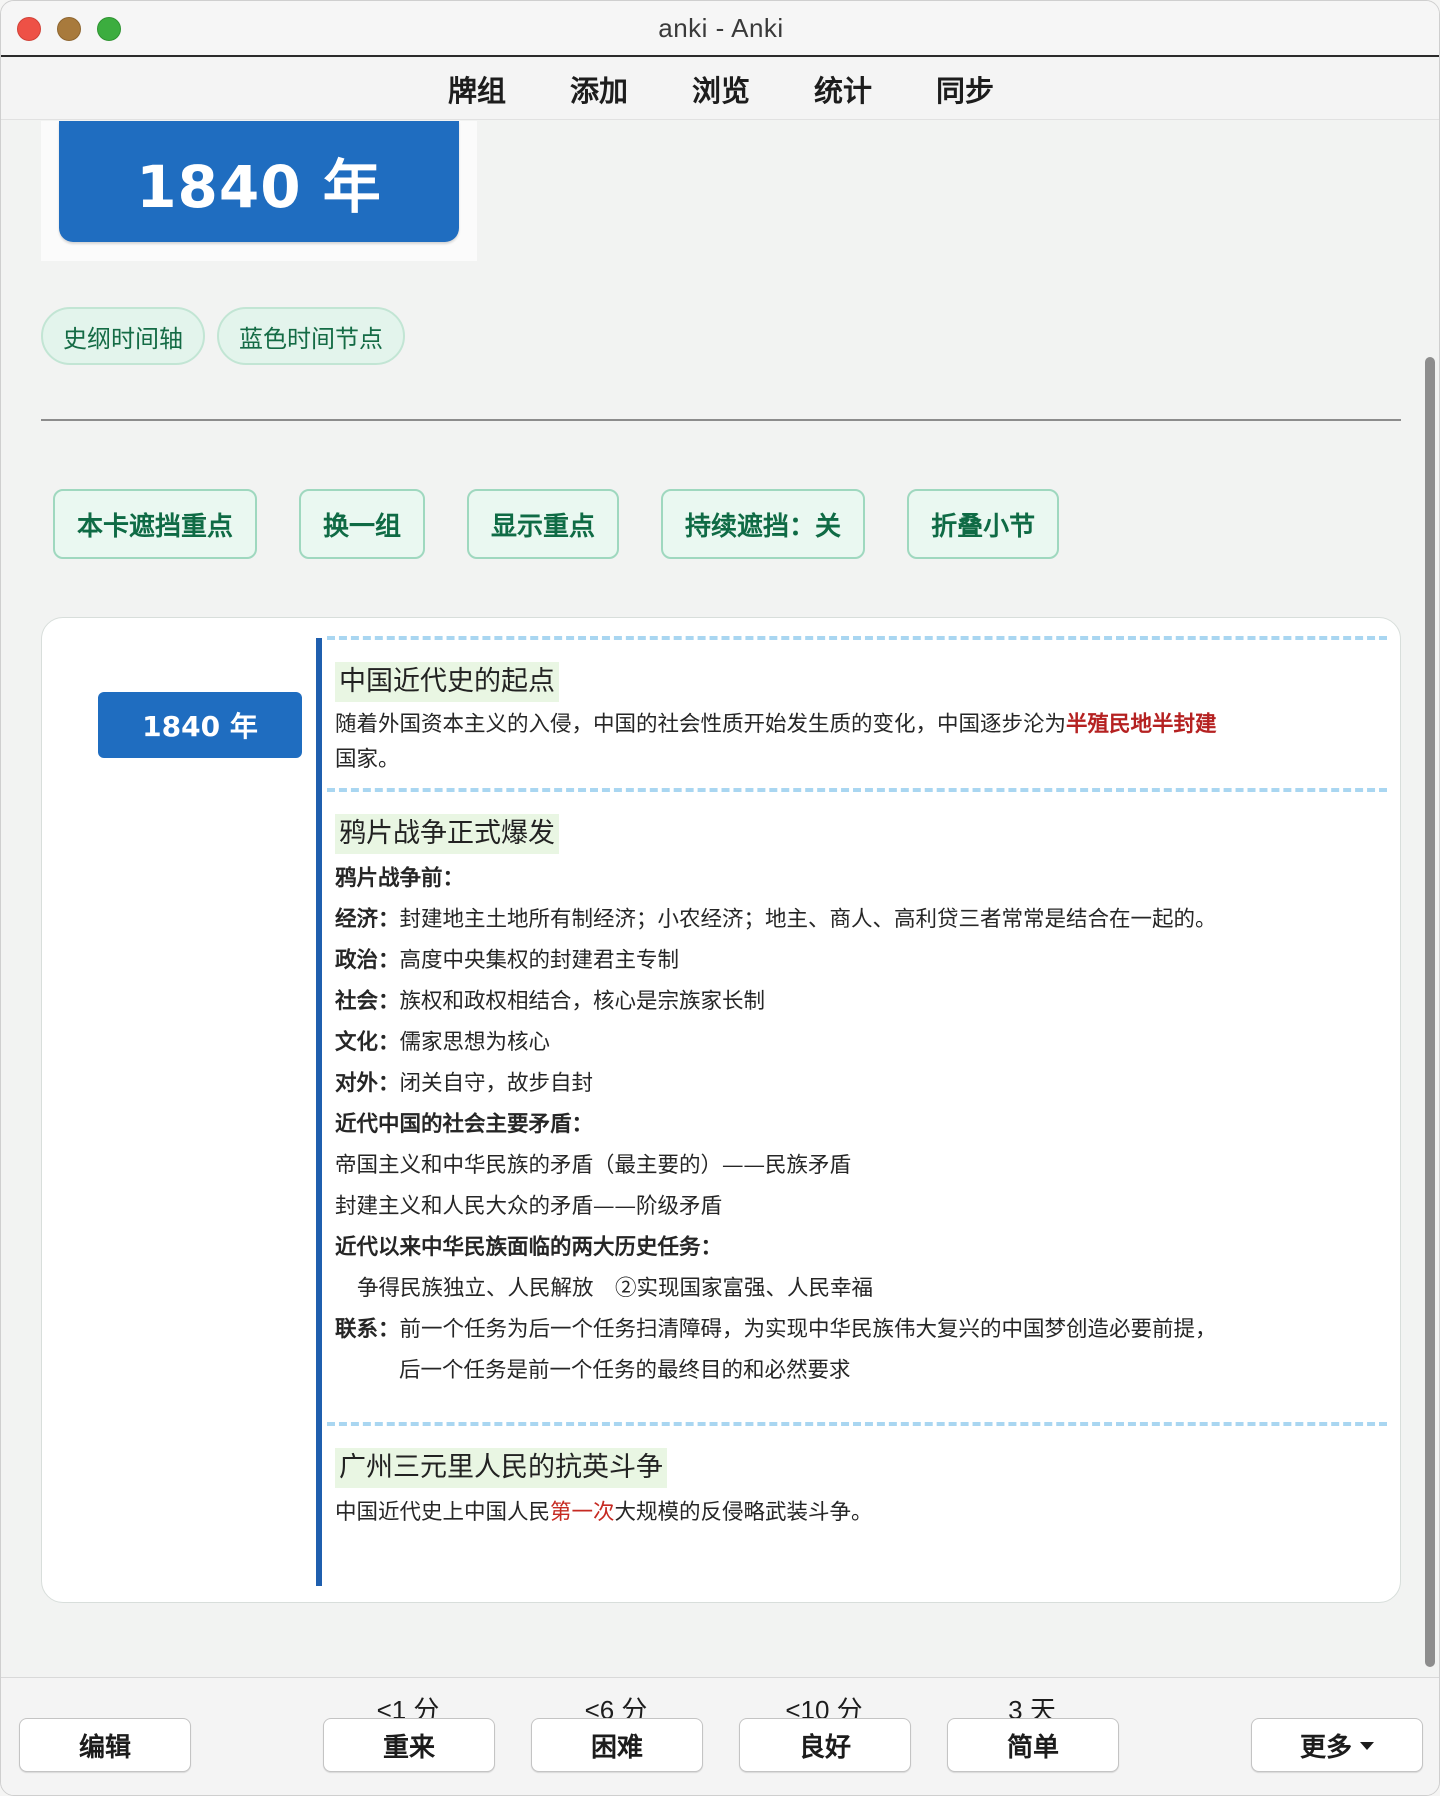 This screenshot has width=1440, height=1796. Describe the element at coordinates (543, 524) in the screenshot. I see `show-key-points-button: 显示重点` at that location.